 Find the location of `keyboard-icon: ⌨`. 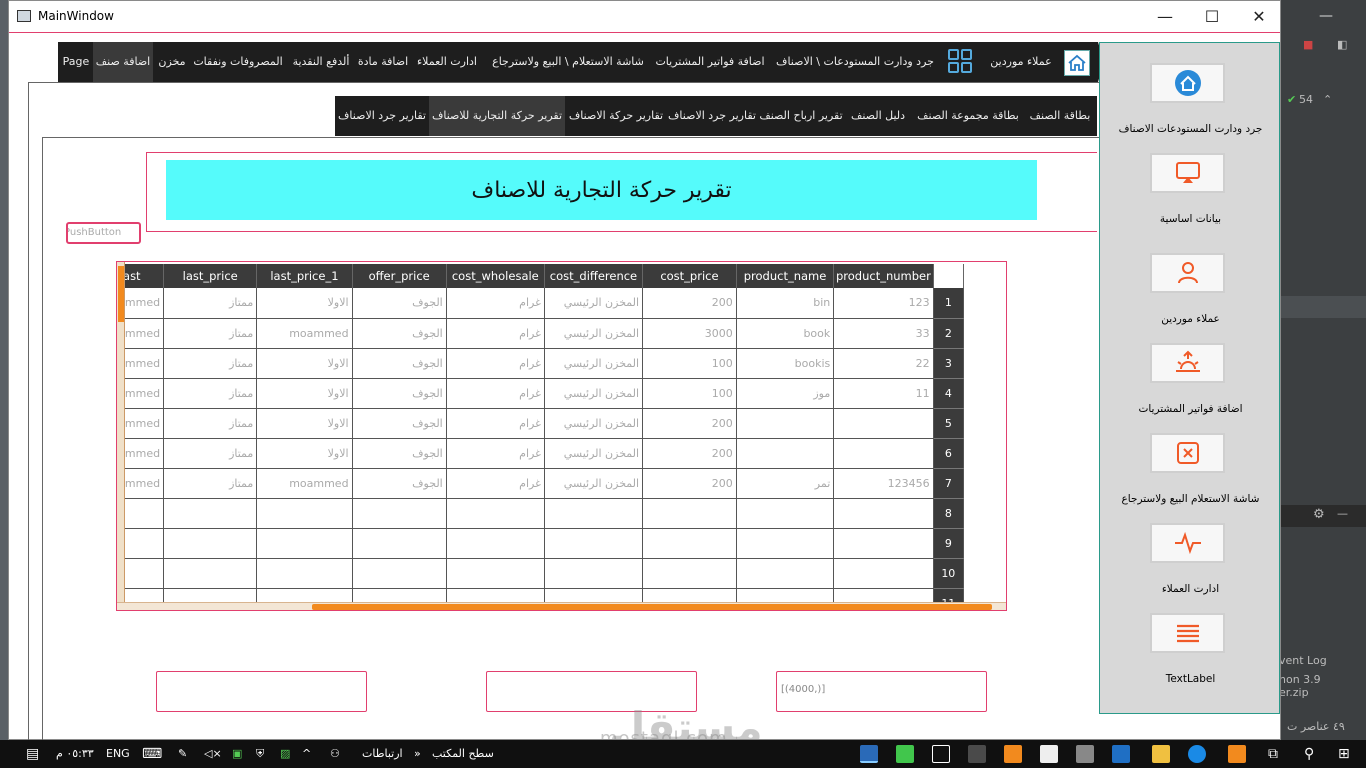

keyboard-icon: ⌨ is located at coordinates (152, 754).